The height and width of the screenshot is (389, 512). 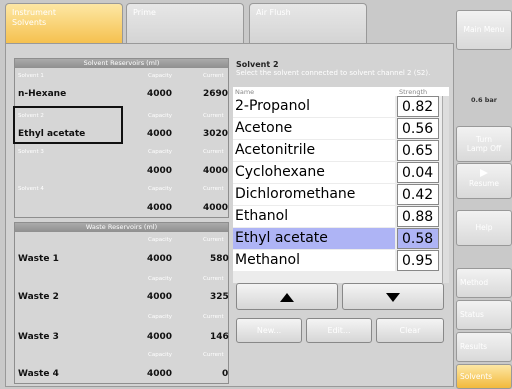 I want to click on list-item: Methanol 0.95, so click(x=341, y=261).